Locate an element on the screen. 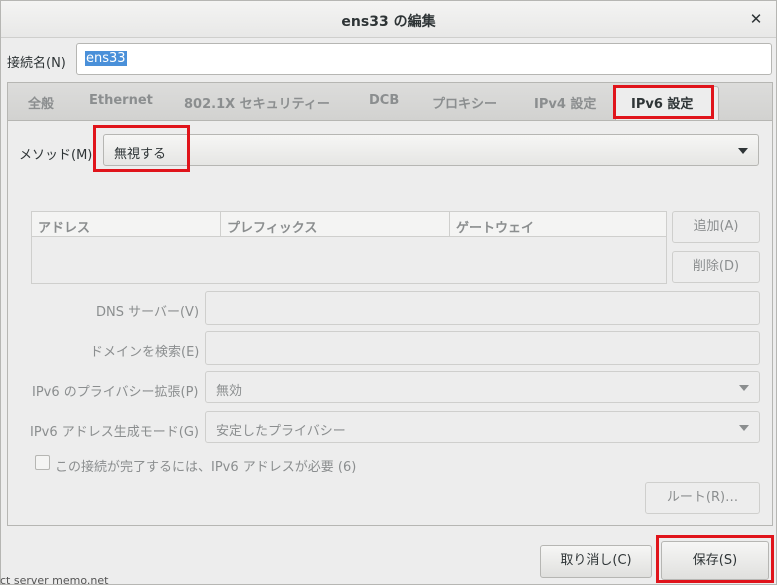  tab-8021x-security: 802.1X セキュリティー is located at coordinates (257, 102).